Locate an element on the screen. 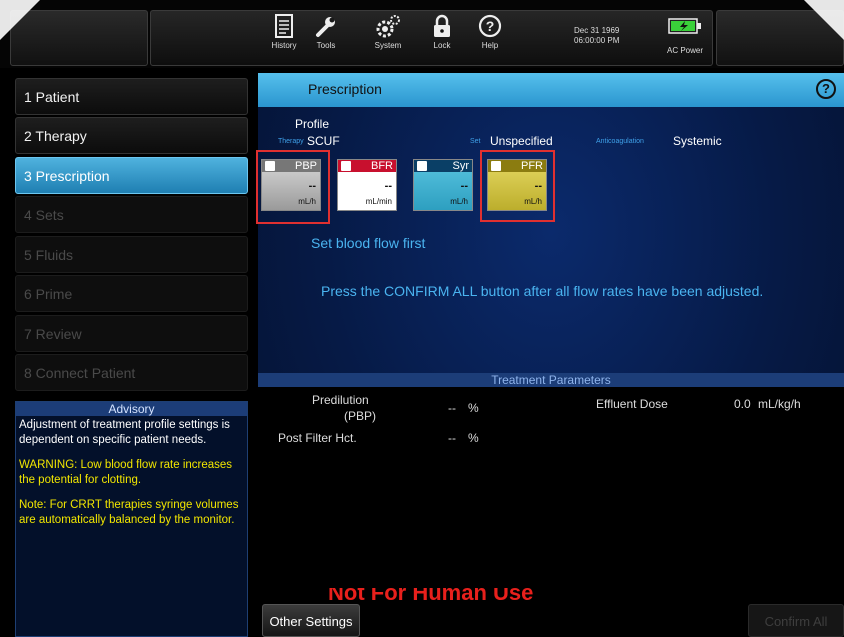 Image resolution: width=844 pixels, height=637 pixels. help-toolbar-button: ? Help is located at coordinates (490, 32).